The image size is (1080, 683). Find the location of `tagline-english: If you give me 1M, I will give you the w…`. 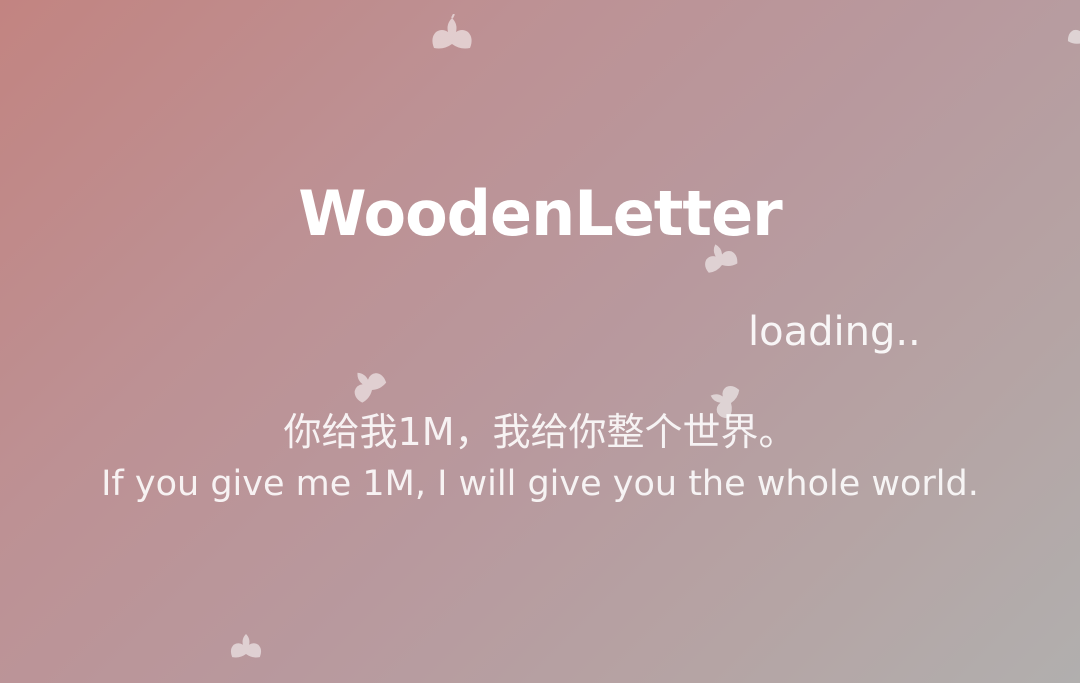

tagline-english: If you give me 1M, I will give you the w… is located at coordinates (540, 484).